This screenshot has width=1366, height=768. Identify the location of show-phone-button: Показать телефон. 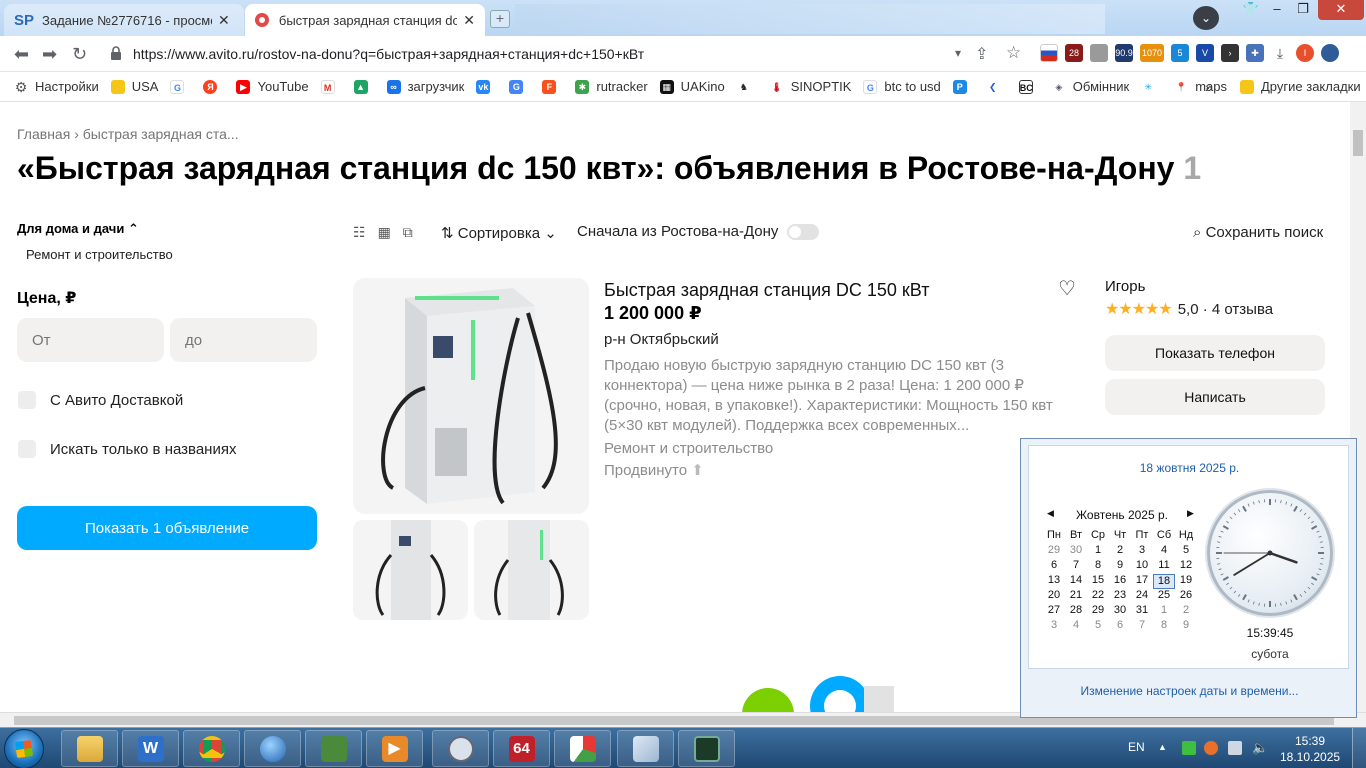
(1215, 353).